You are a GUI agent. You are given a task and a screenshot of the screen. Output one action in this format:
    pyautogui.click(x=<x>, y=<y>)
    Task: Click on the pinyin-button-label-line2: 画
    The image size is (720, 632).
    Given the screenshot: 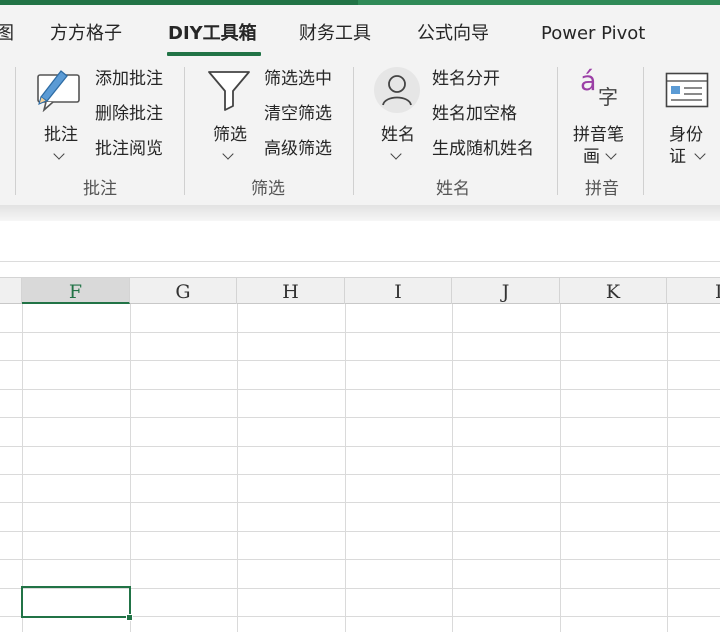 What is the action you would take?
    pyautogui.click(x=591, y=157)
    